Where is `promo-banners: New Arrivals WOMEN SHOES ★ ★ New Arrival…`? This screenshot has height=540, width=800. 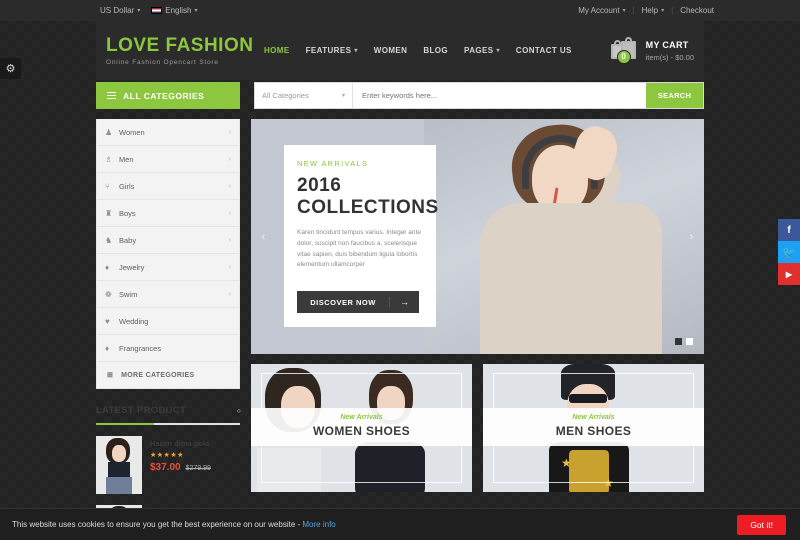
promo-banners: New Arrivals WOMEN SHOES ★ ★ New Arrival… is located at coordinates (477, 428).